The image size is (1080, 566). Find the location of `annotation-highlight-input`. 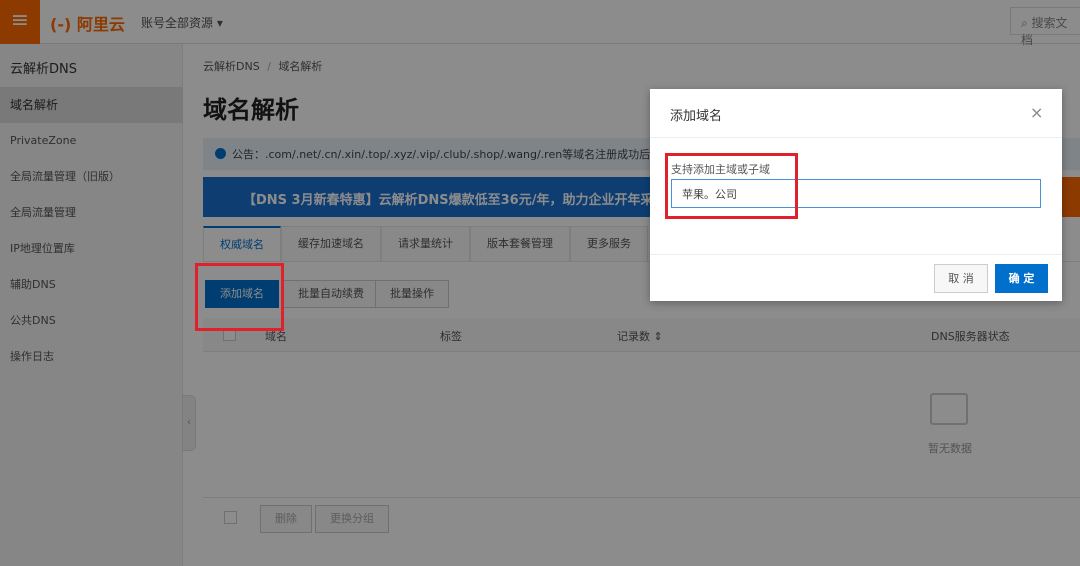

annotation-highlight-input is located at coordinates (731, 186).